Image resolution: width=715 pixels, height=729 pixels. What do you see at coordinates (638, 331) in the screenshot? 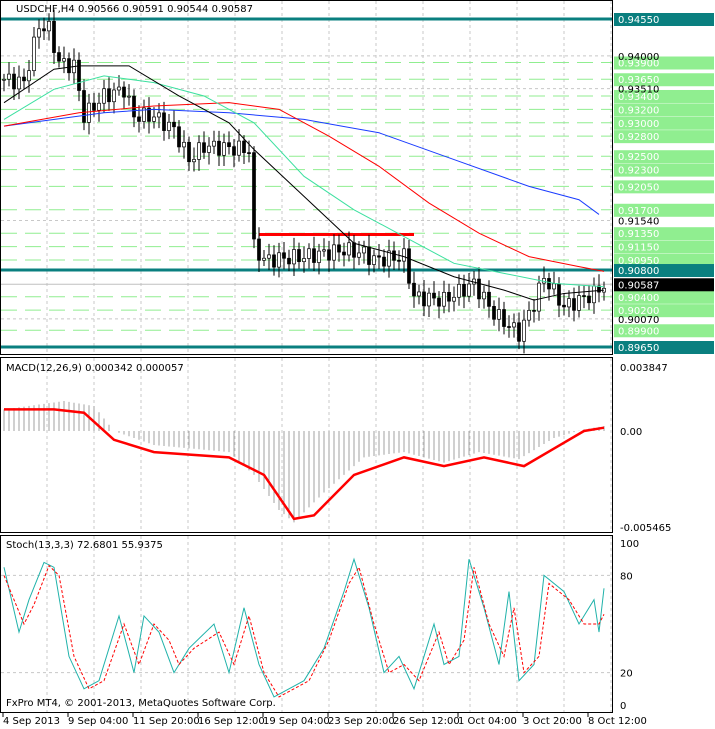
I see `price-label: 0.89900` at bounding box center [638, 331].